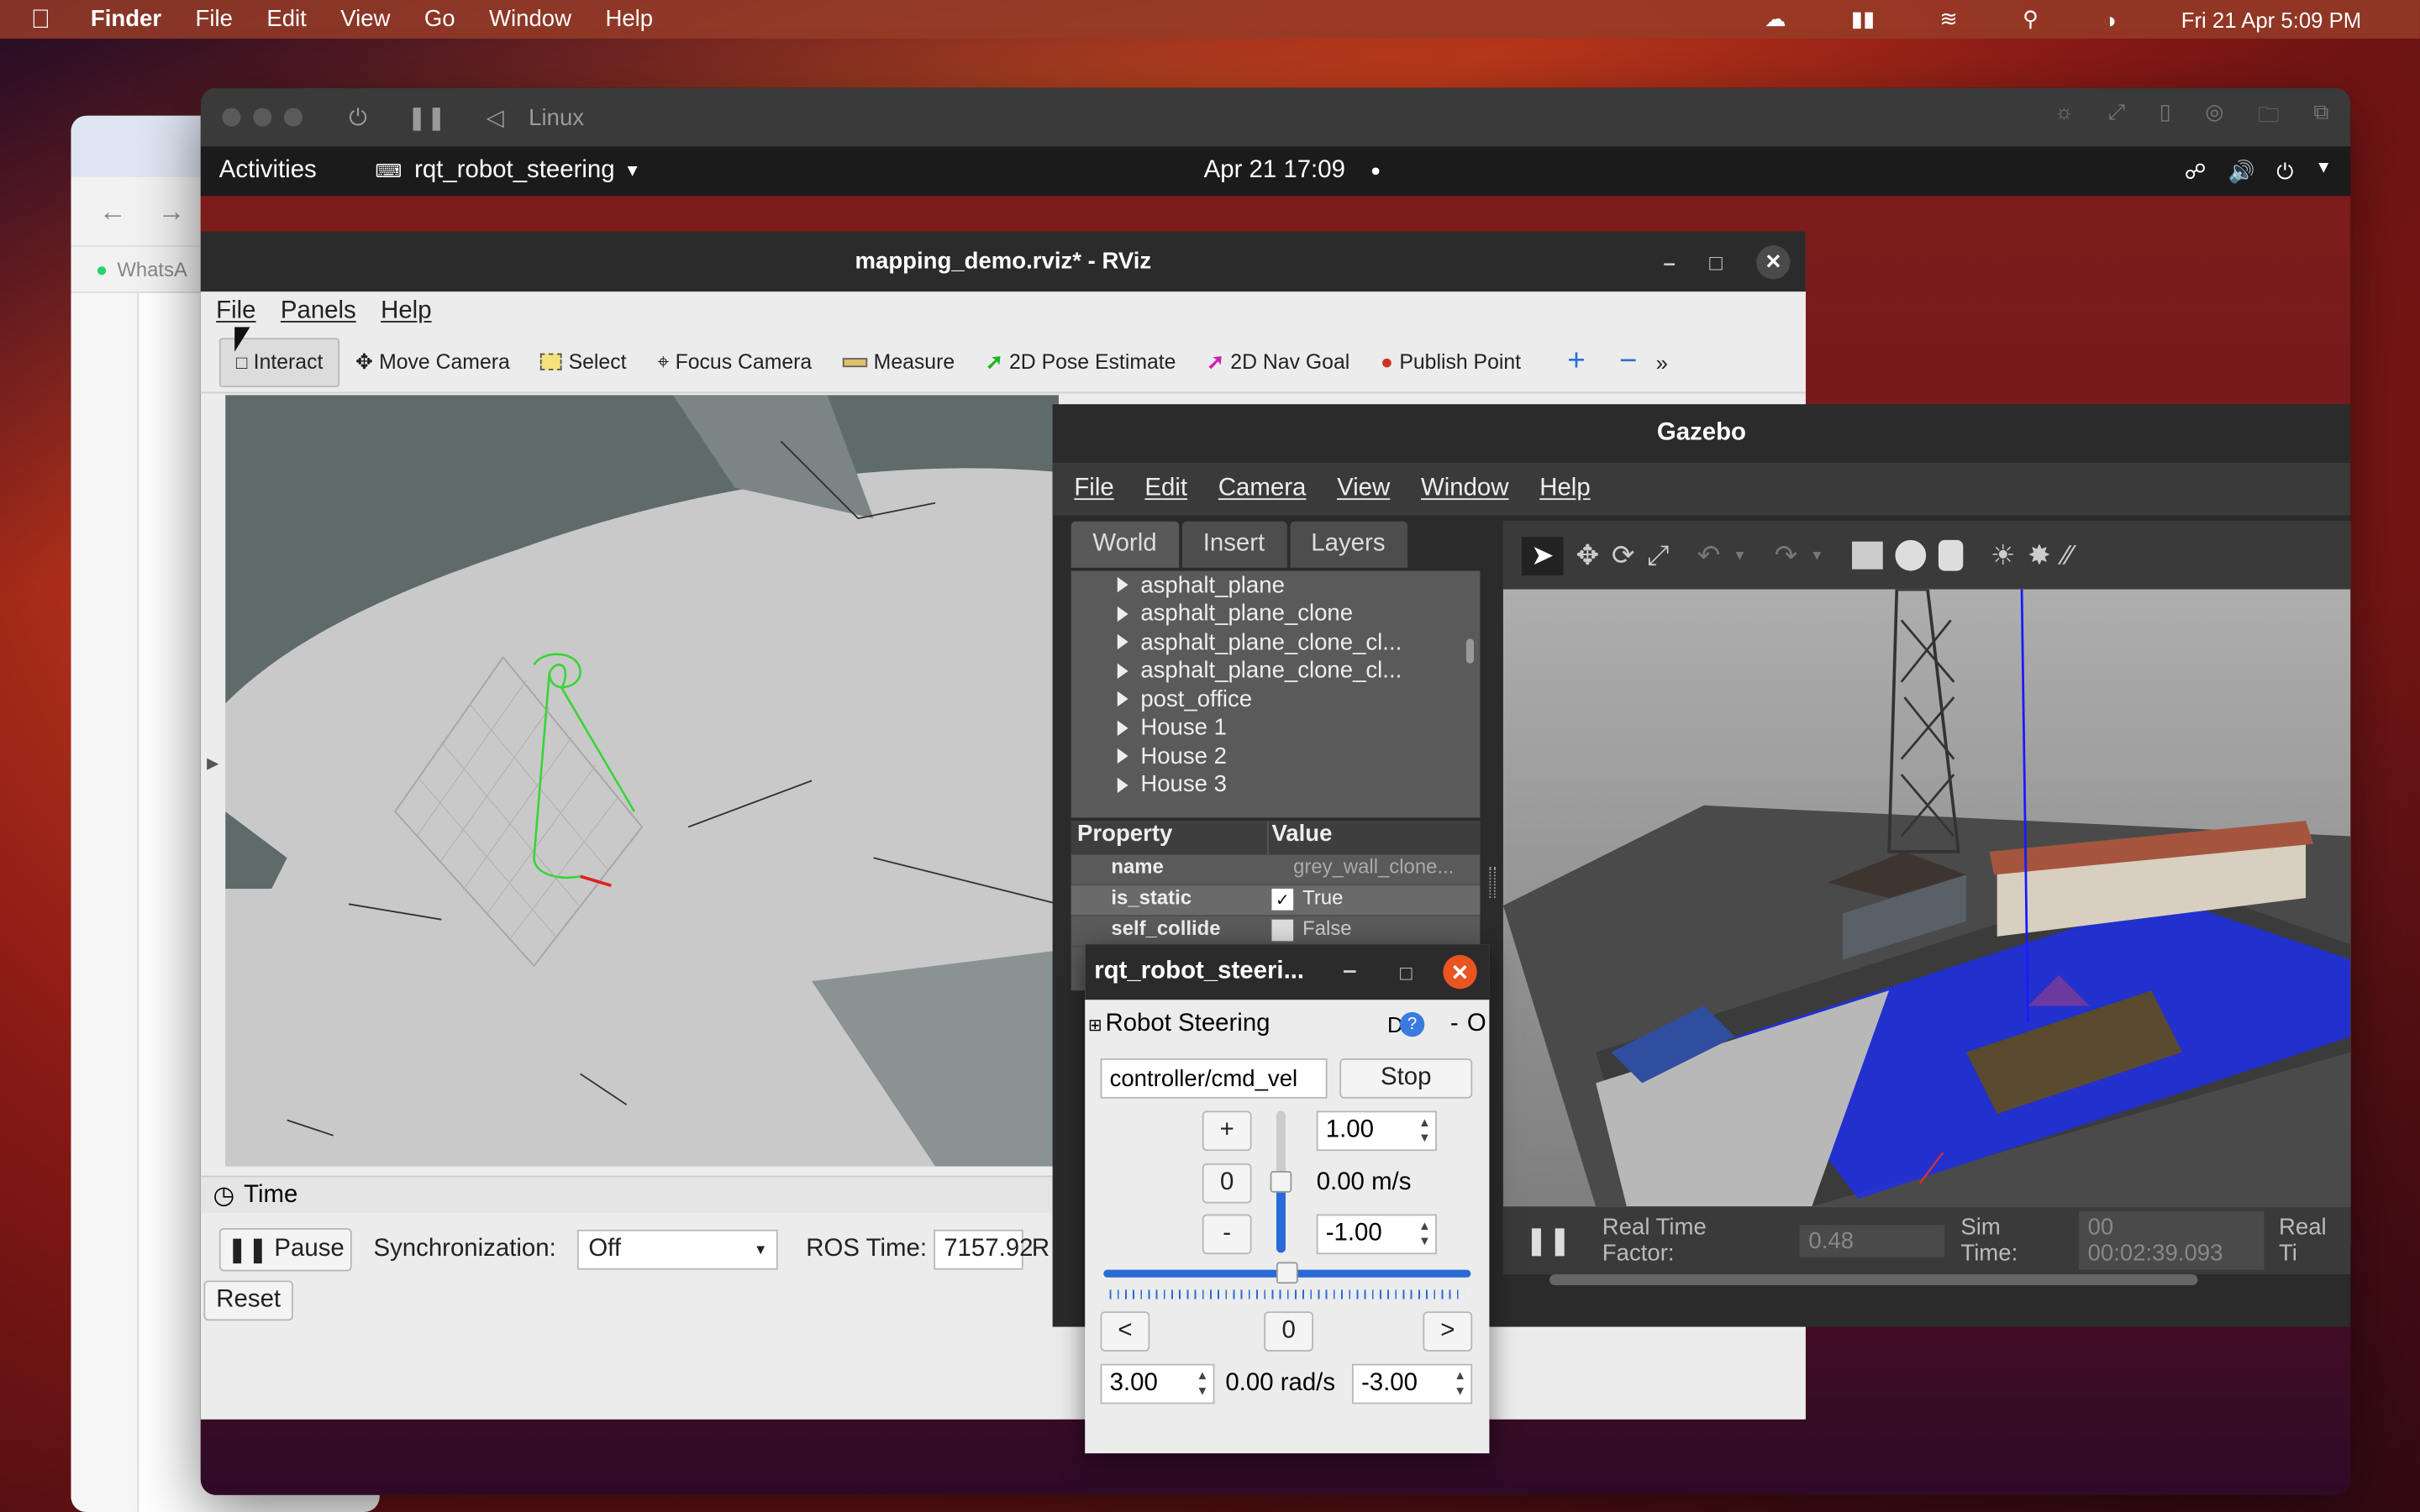  I want to click on ros-time-field: 7157.92, so click(983, 1249).